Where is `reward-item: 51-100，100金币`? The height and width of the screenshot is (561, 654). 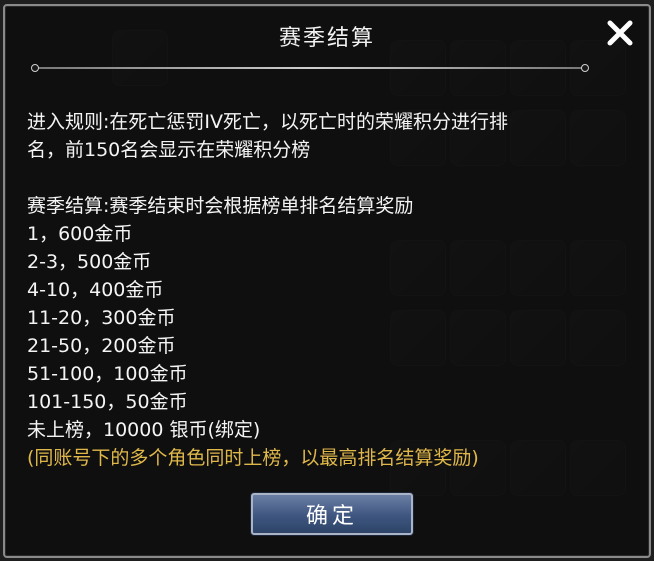 reward-item: 51-100，100金币 is located at coordinates (107, 374).